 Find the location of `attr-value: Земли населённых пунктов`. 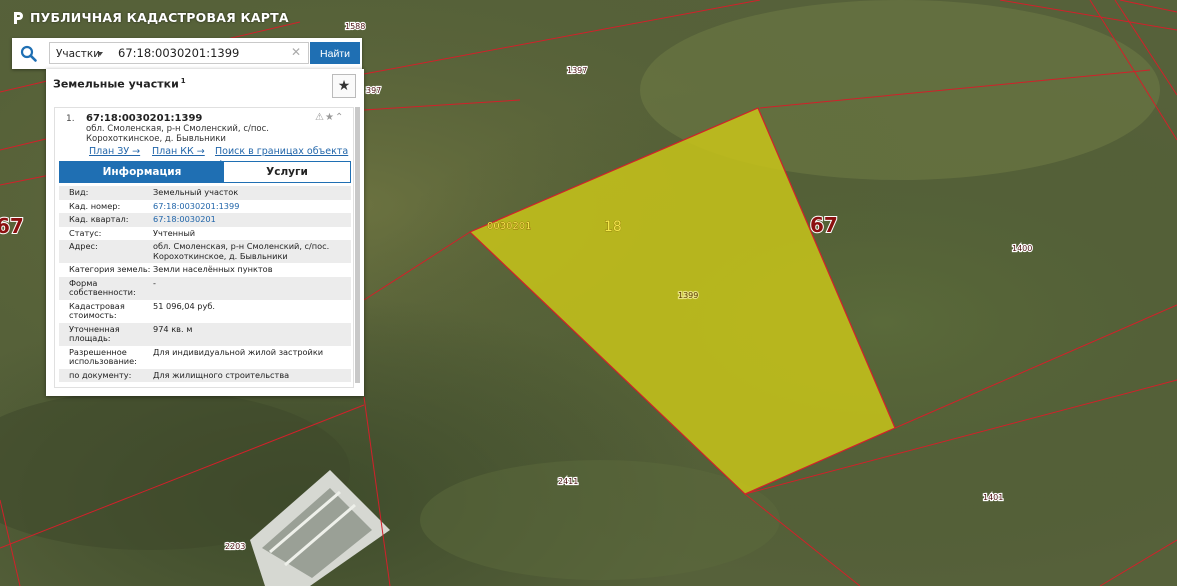

attr-value: Земли населённых пунктов is located at coordinates (213, 269).